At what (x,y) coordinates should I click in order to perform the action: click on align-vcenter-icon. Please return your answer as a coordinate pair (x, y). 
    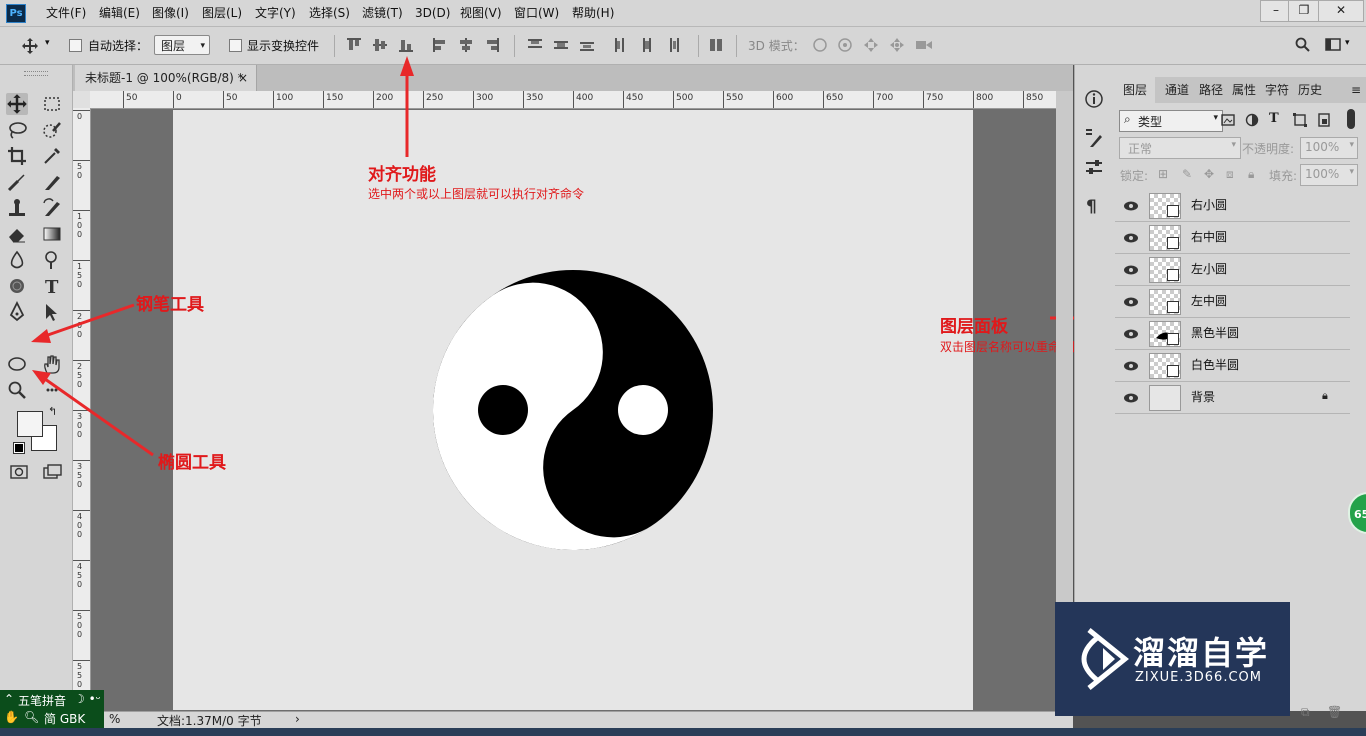
    Looking at the image, I should click on (380, 45).